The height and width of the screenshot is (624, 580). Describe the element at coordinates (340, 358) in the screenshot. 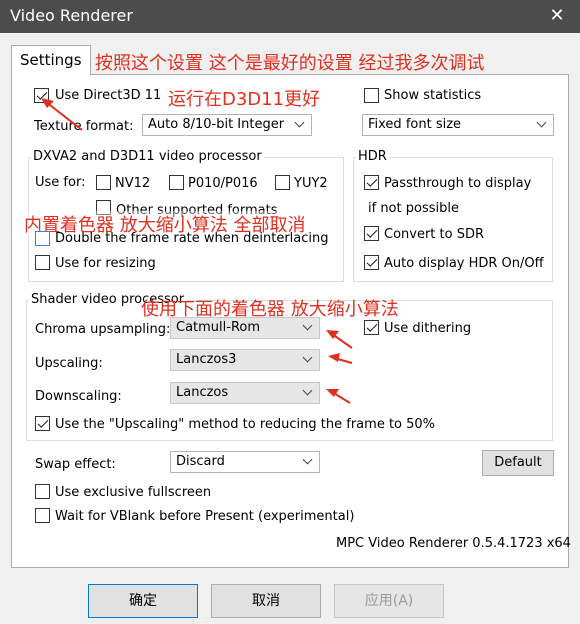

I see `arrow-upscaling` at that location.